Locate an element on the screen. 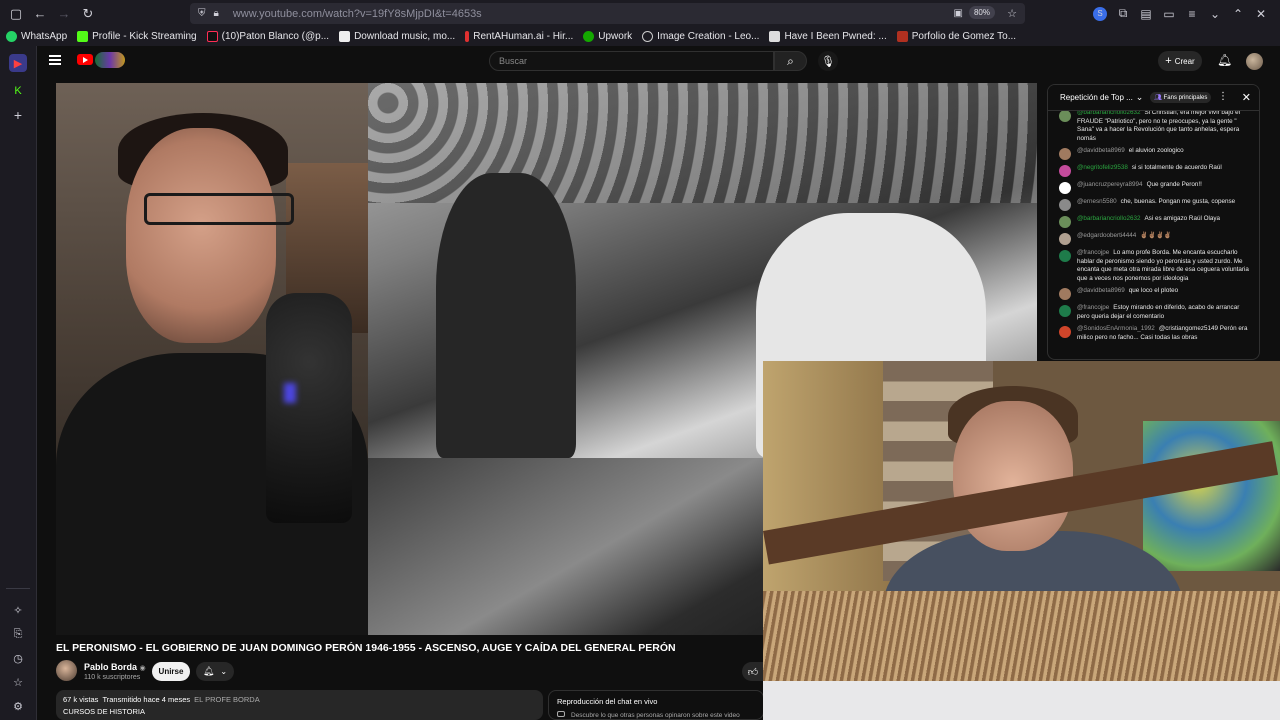  shield-icon: ⛨ is located at coordinates (202, 13).